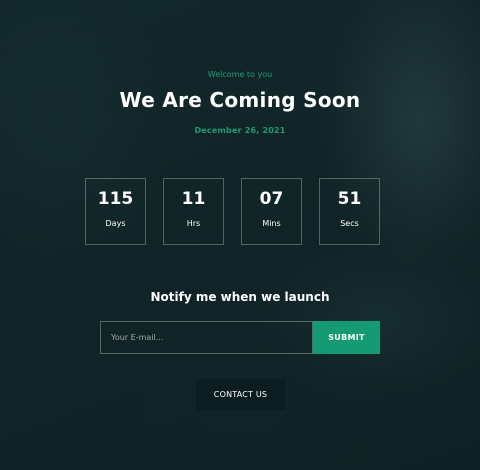  What do you see at coordinates (193, 199) in the screenshot?
I see `countdown-hours-value: 11` at bounding box center [193, 199].